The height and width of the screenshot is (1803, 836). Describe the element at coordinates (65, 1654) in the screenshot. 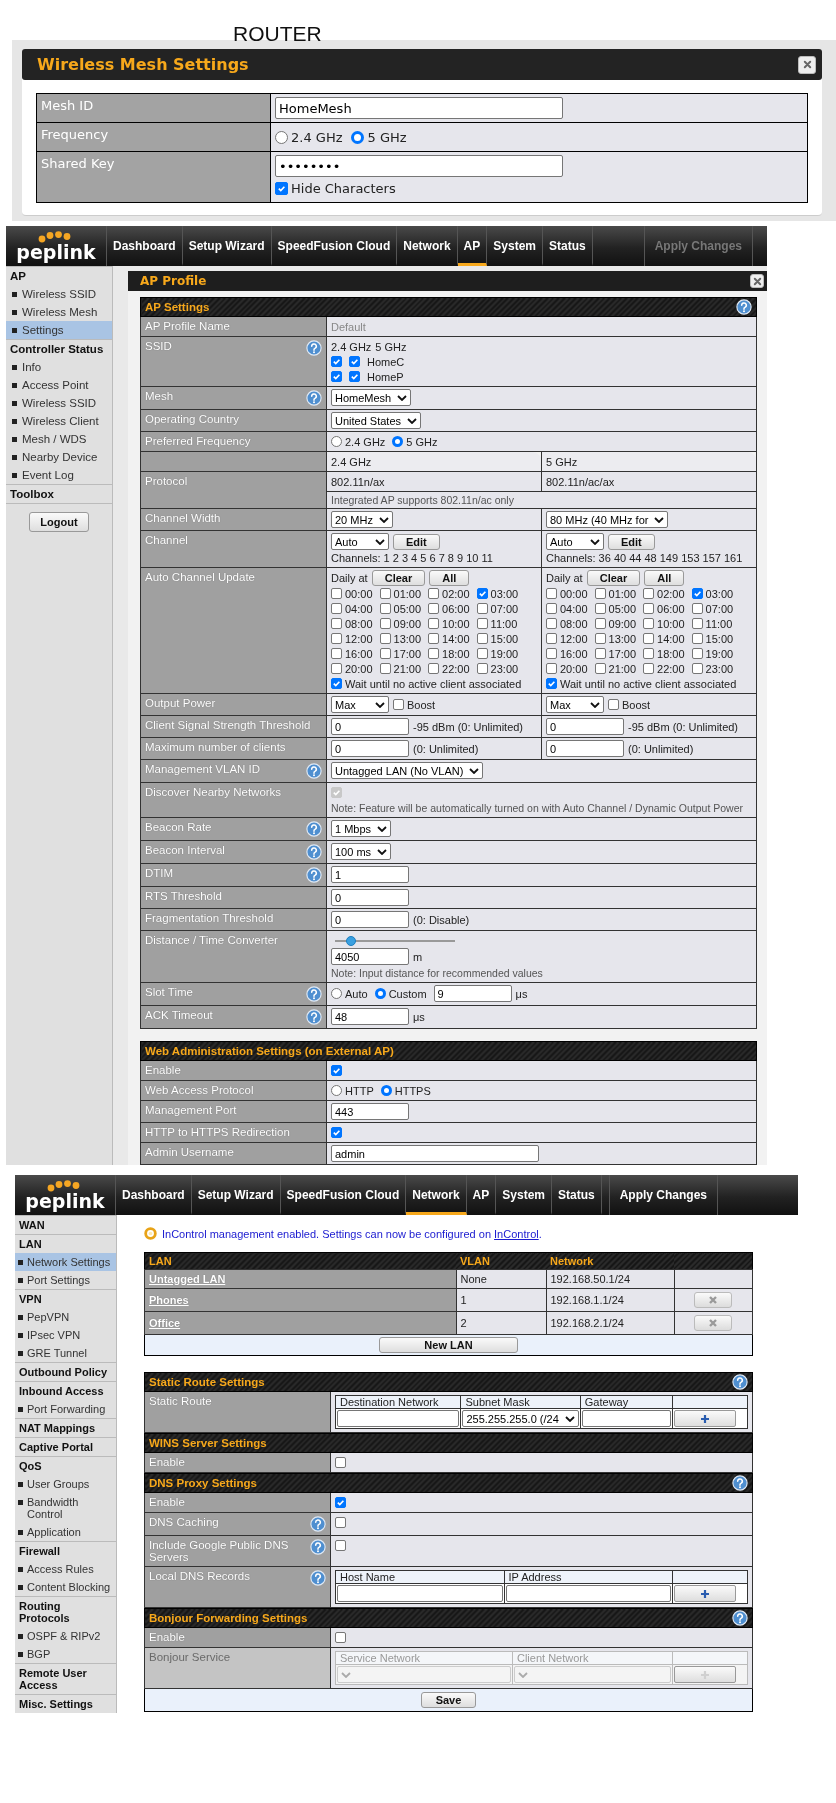

I see `sidebar-item: BGP` at that location.